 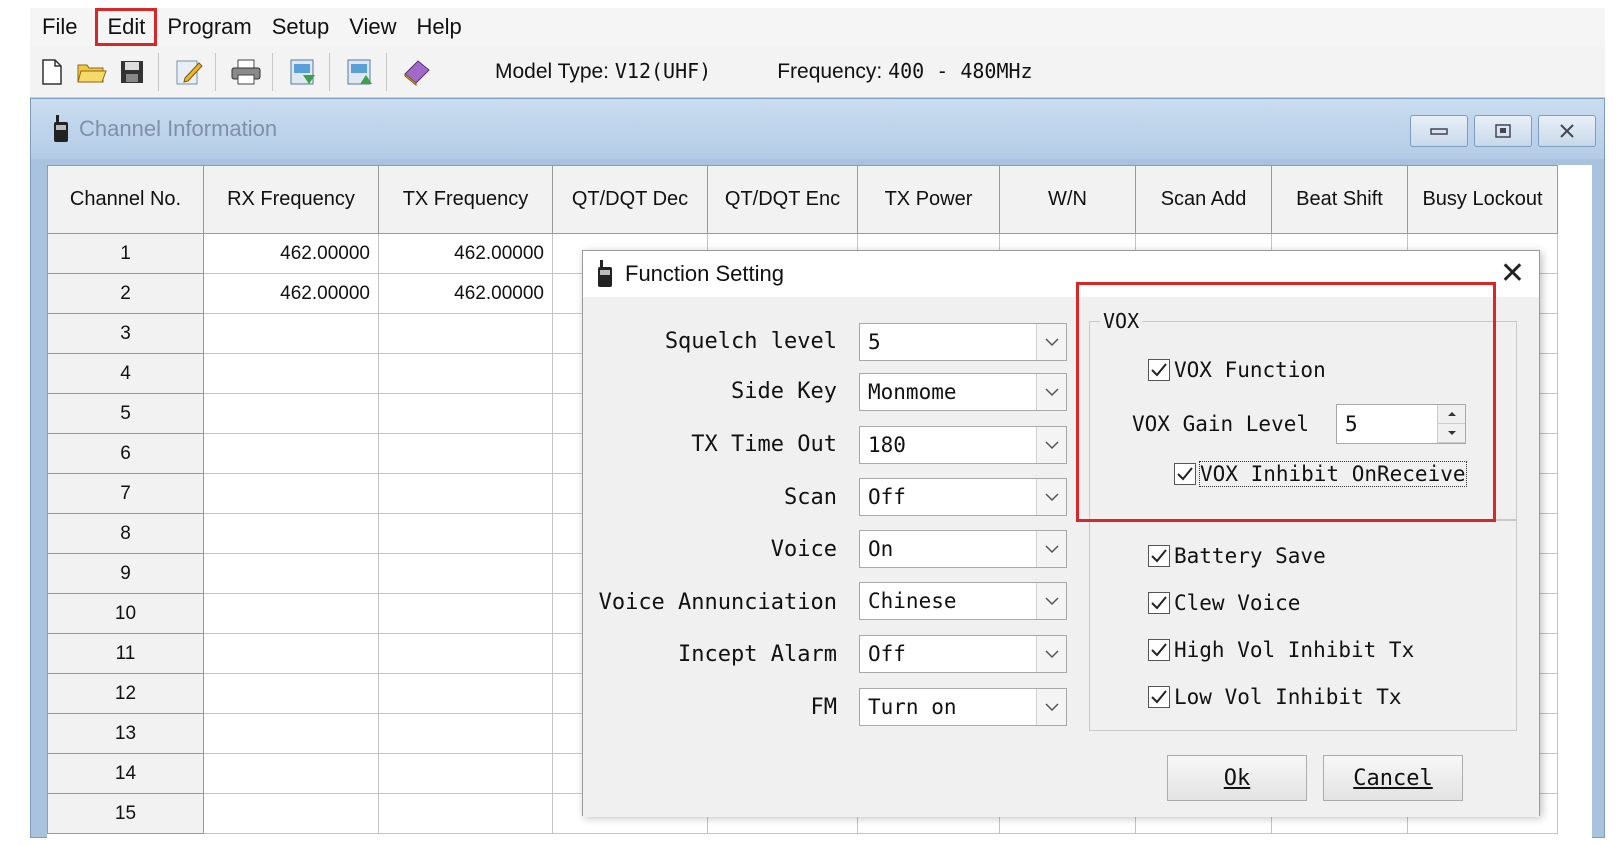 I want to click on spin-down-icon, so click(x=1451, y=433).